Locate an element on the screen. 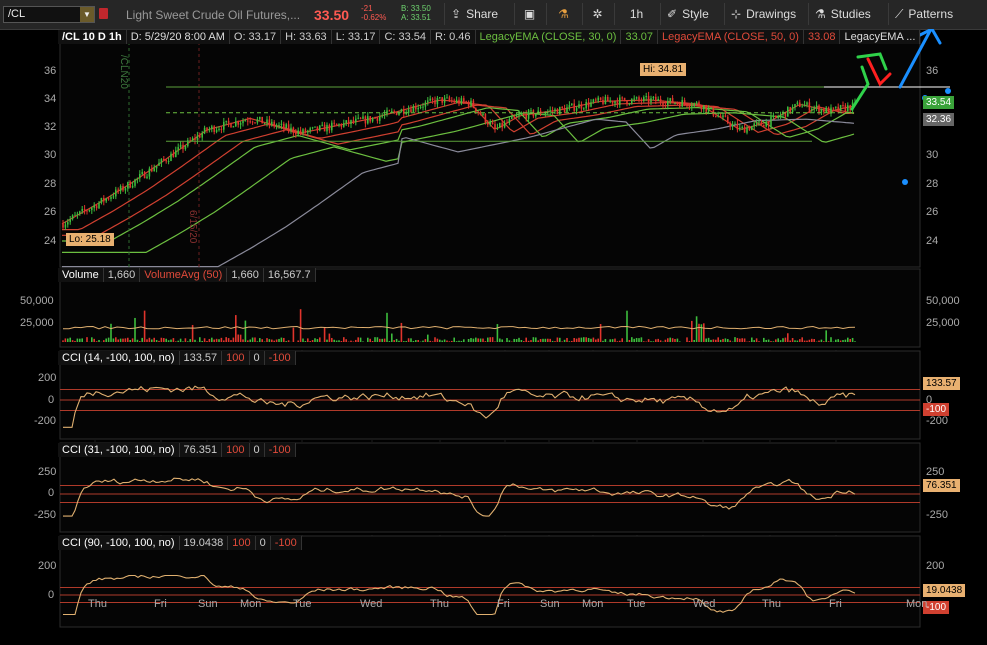  studies-icon: ⚗ is located at coordinates (820, 14).